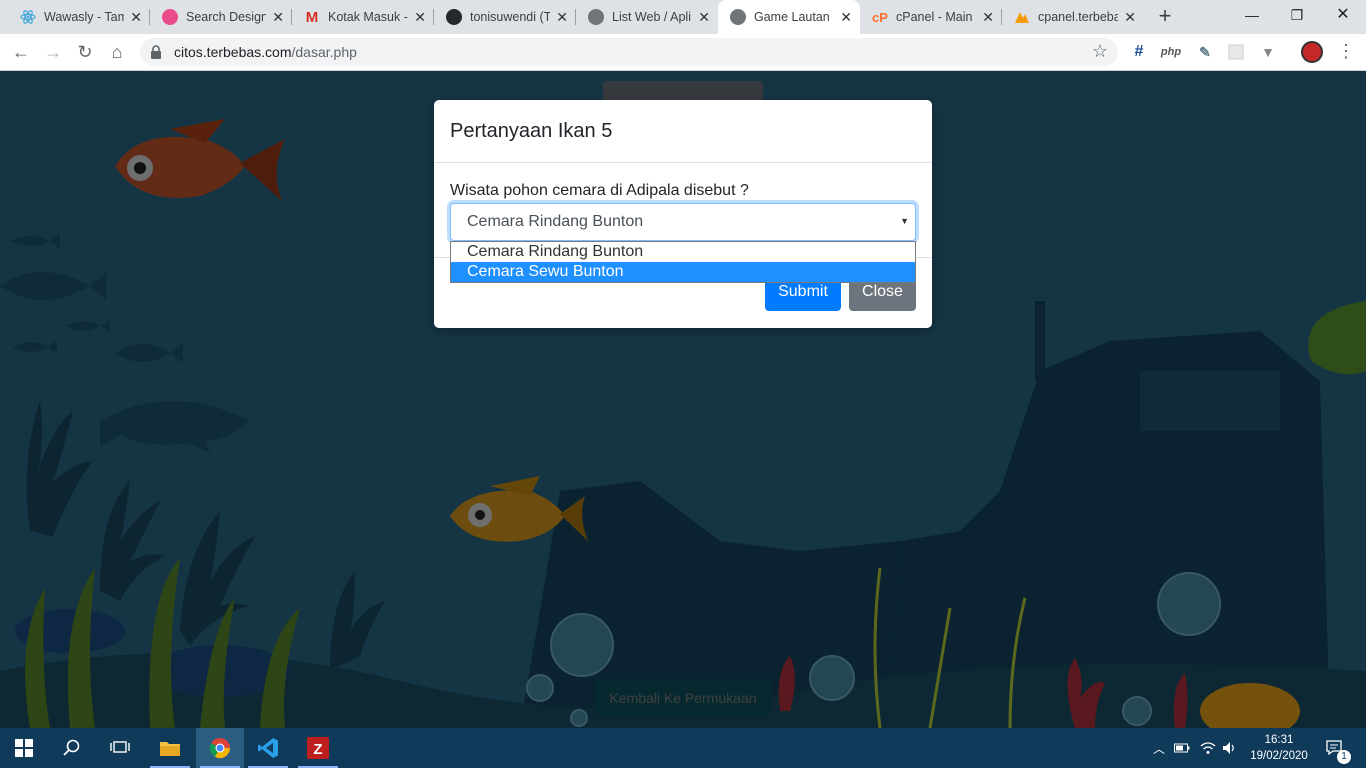 The height and width of the screenshot is (768, 1366). I want to click on url-text: citos.terbebas.com/dasar.php, so click(265, 52).